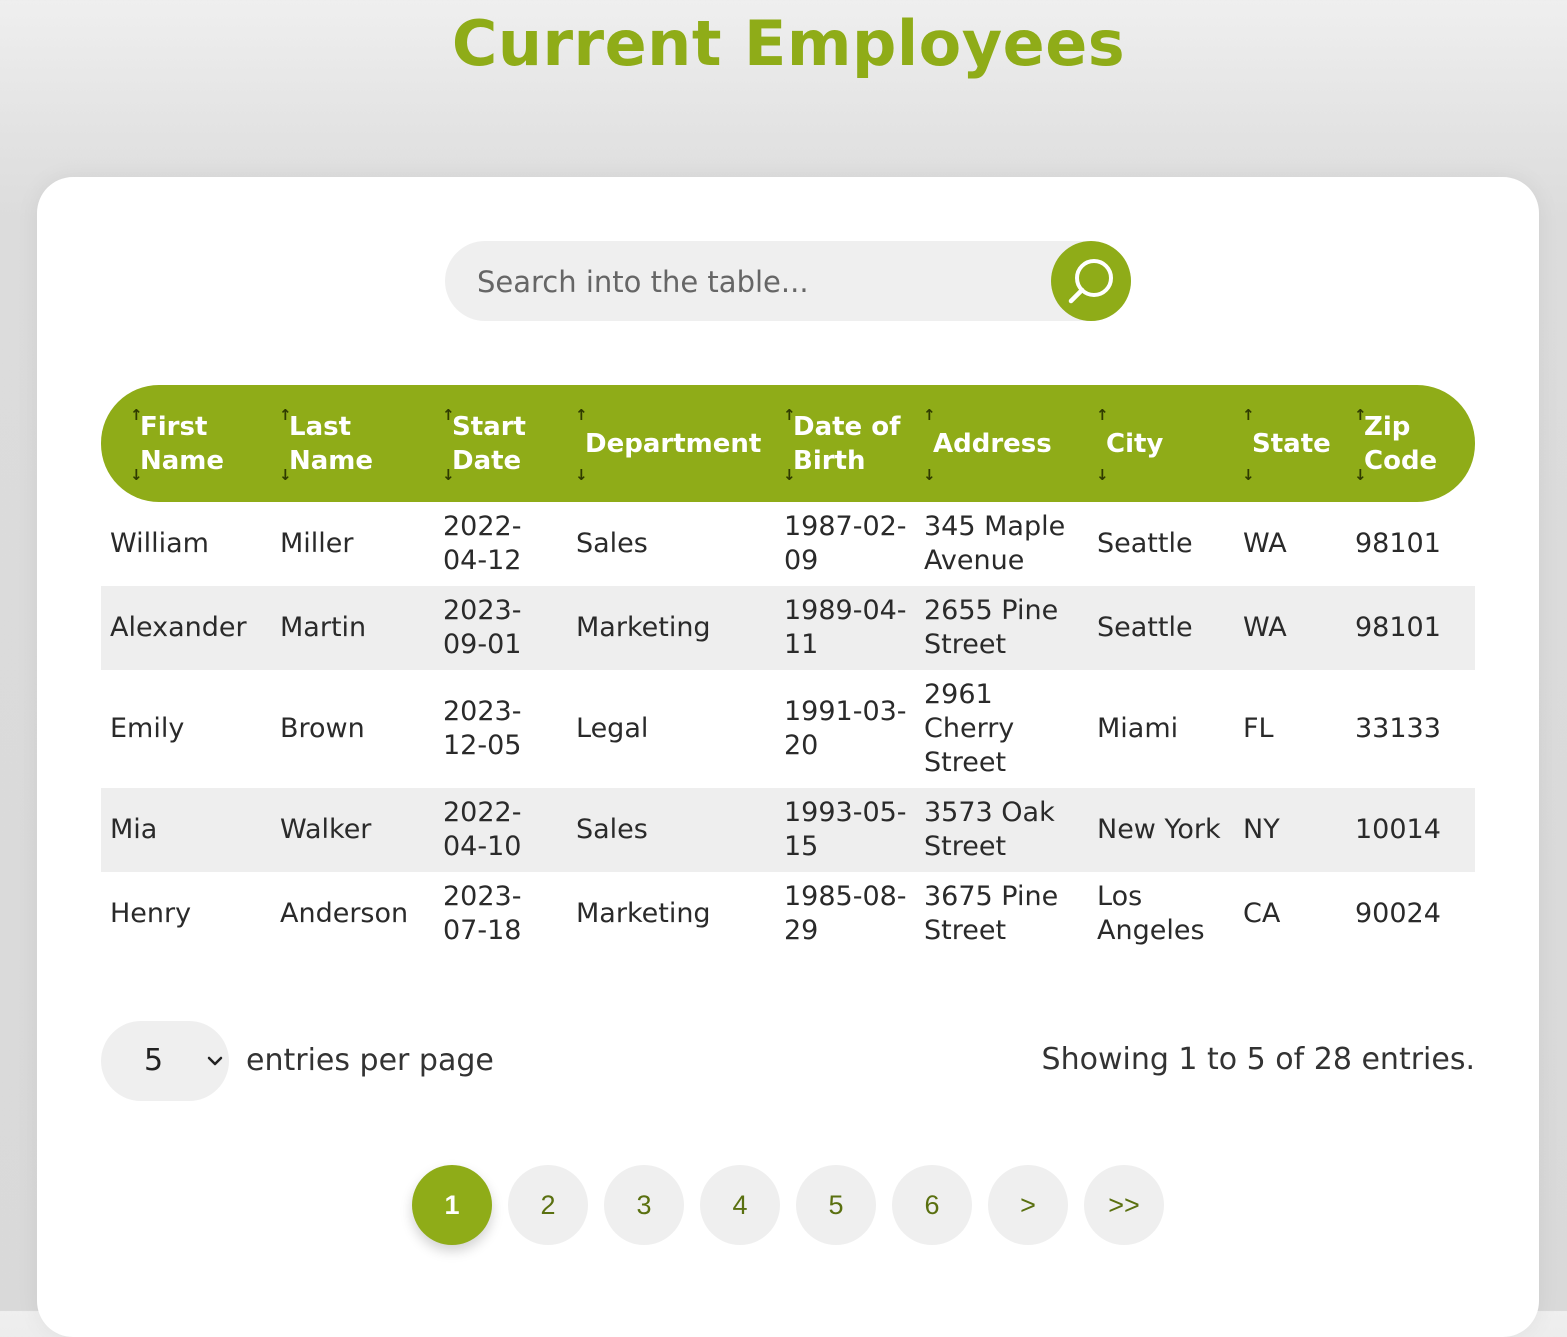 This screenshot has height=1337, width=1567. I want to click on column-header-date-of-birth: ↑ Date of Birth ↓, so click(845, 443).